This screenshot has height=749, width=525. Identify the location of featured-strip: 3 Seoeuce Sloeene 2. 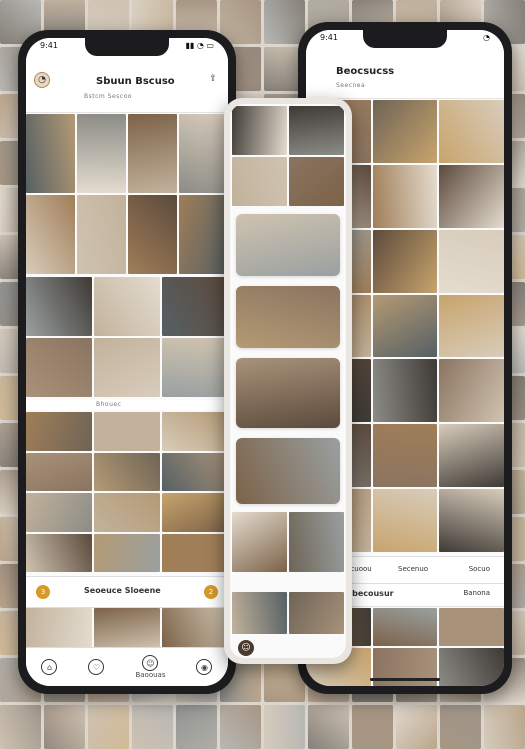
(127, 592).